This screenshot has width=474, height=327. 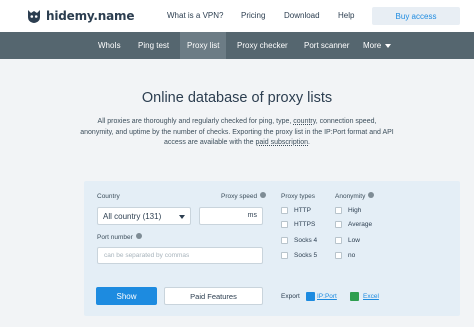 I want to click on excel-icon, so click(x=354, y=296).